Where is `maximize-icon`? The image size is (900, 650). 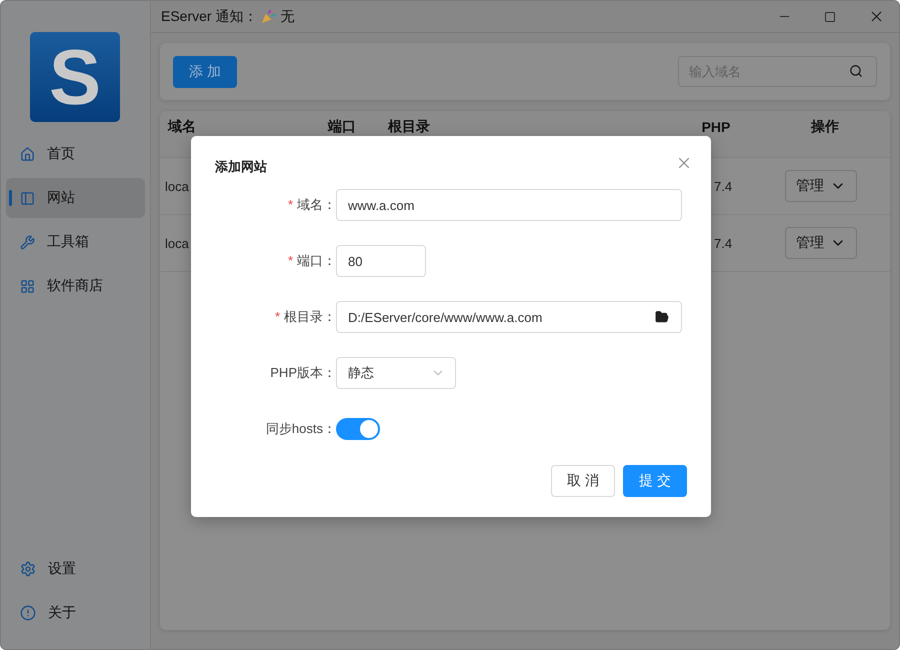 maximize-icon is located at coordinates (830, 16).